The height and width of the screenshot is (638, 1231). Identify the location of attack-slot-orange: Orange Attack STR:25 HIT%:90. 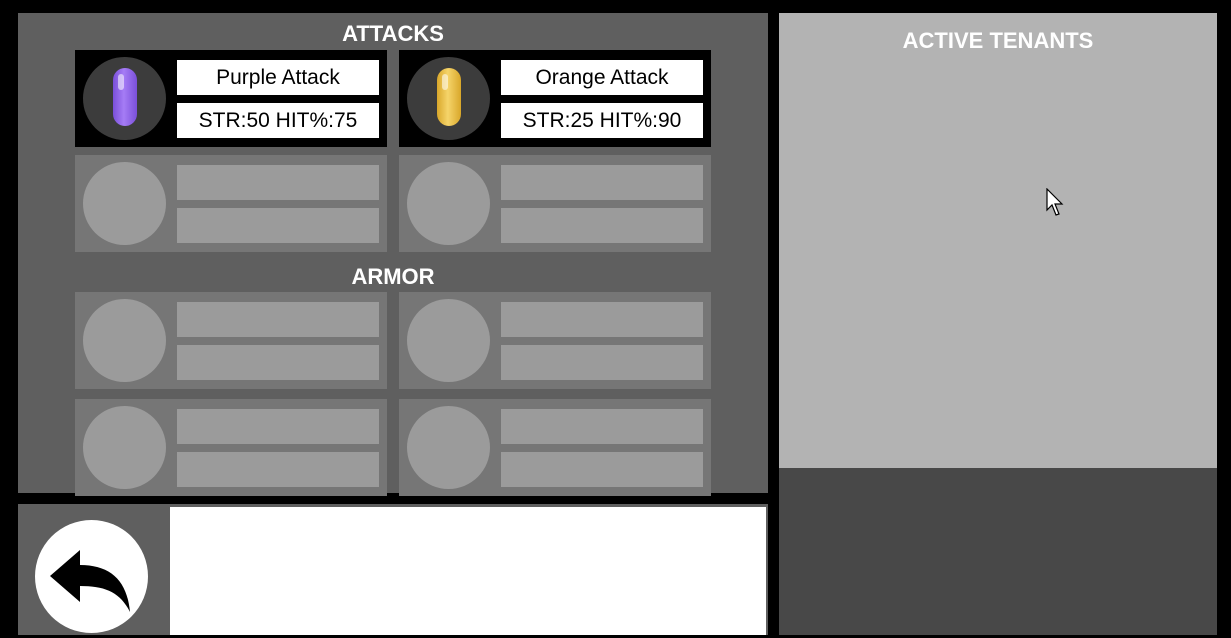
(555, 98).